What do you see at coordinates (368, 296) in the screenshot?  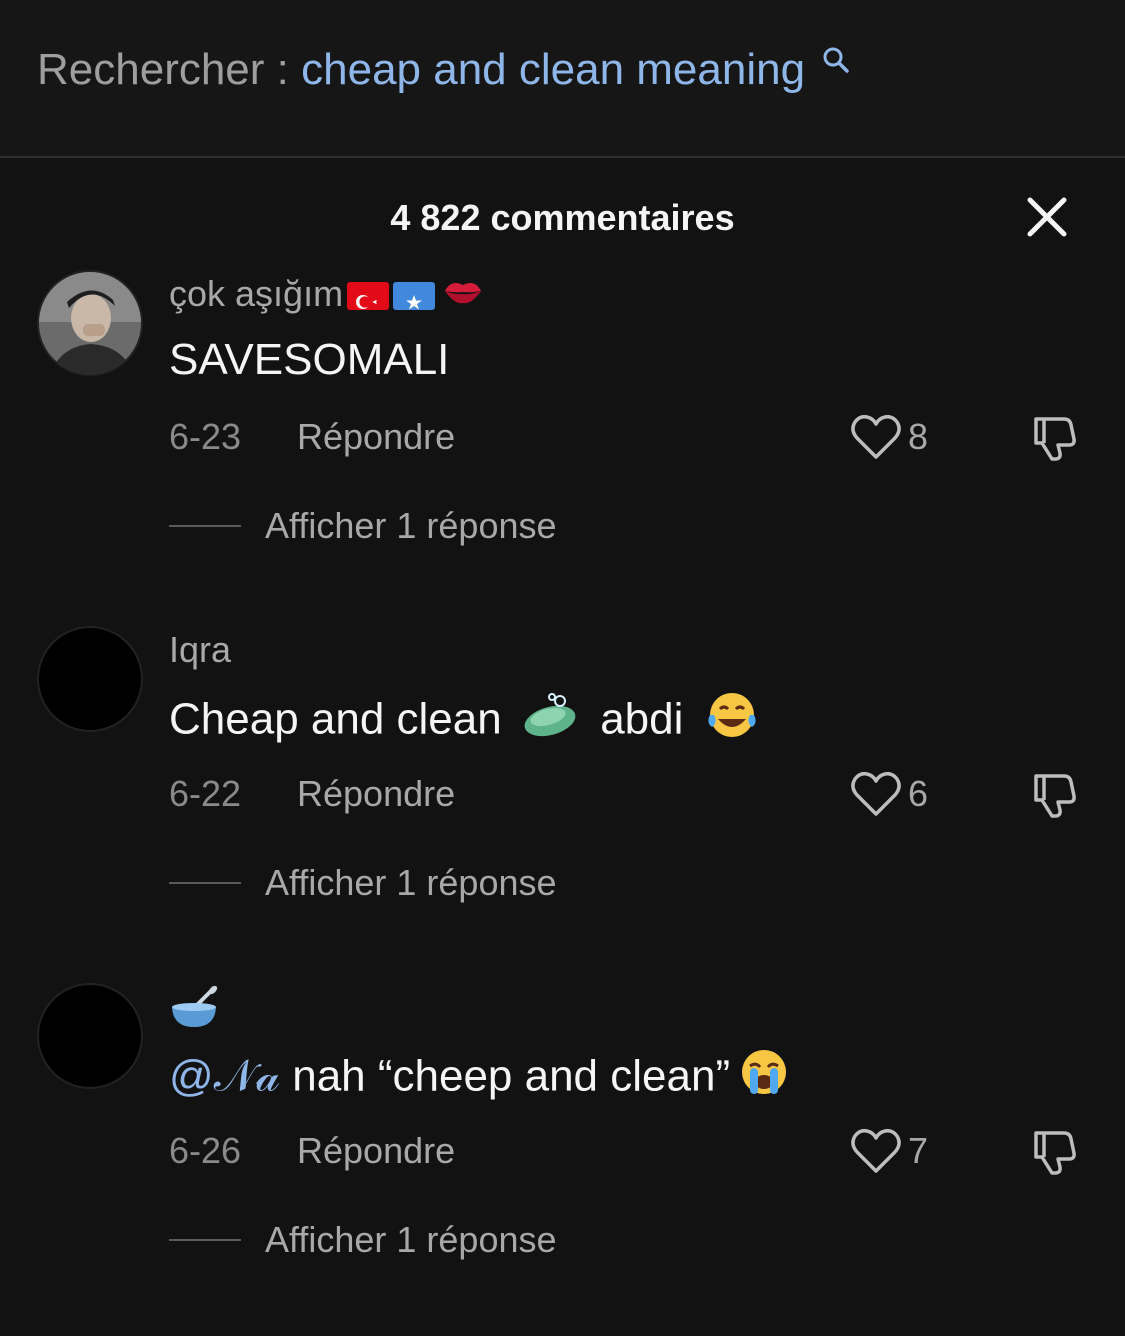 I see `turkey-flag-icon` at bounding box center [368, 296].